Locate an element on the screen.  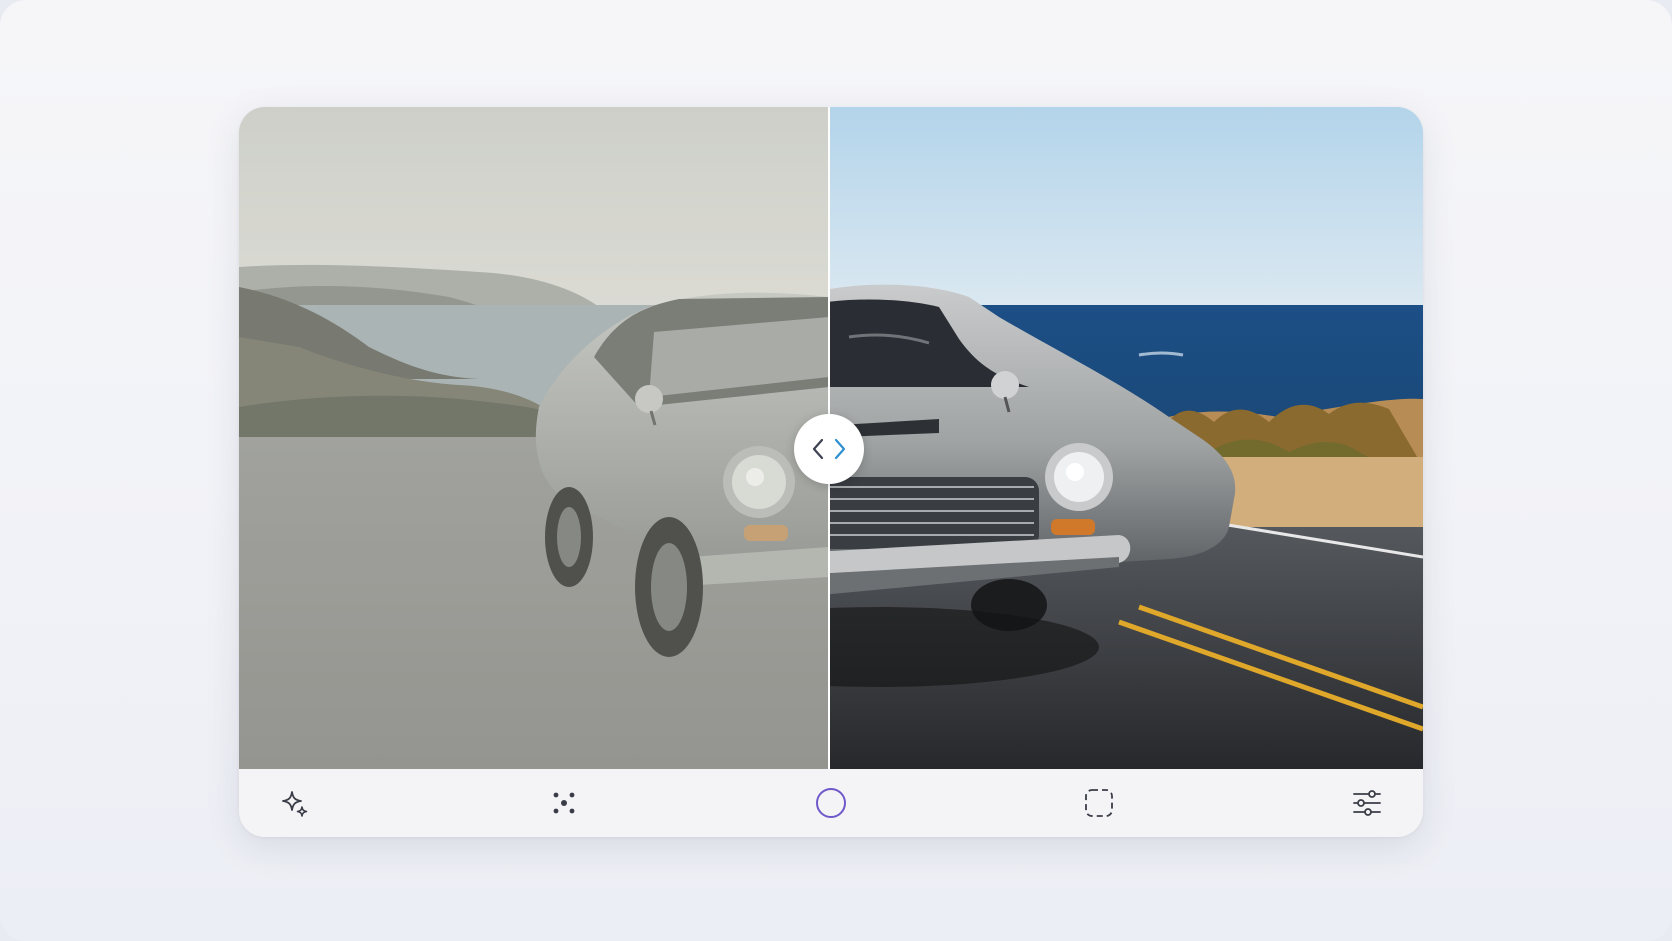
circle-outline-icon is located at coordinates (831, 803).